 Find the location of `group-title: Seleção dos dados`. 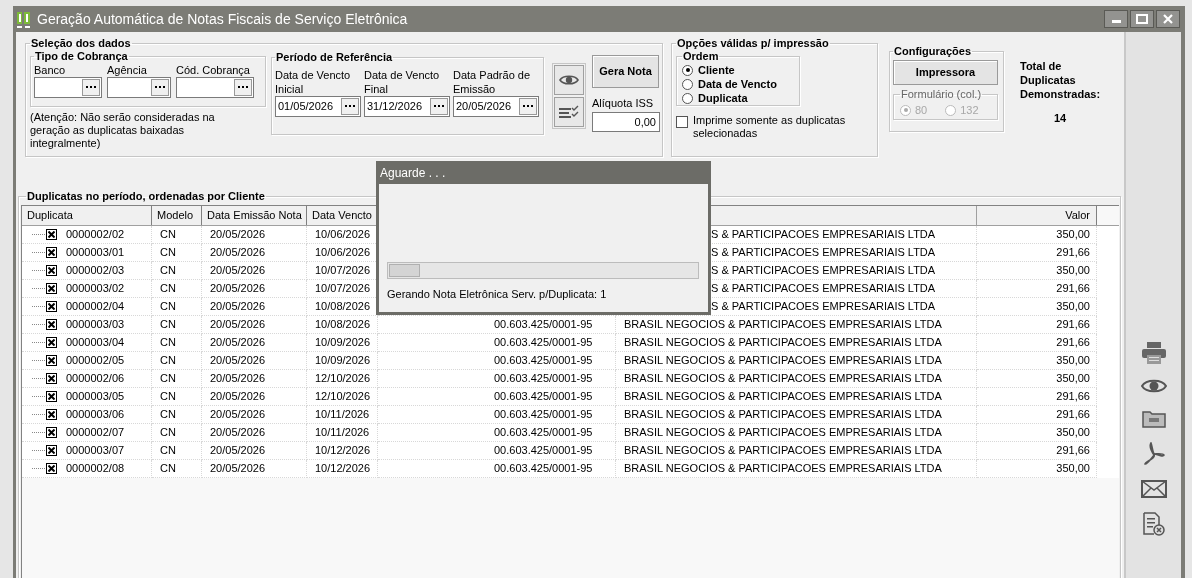

group-title: Seleção dos dados is located at coordinates (81, 43).